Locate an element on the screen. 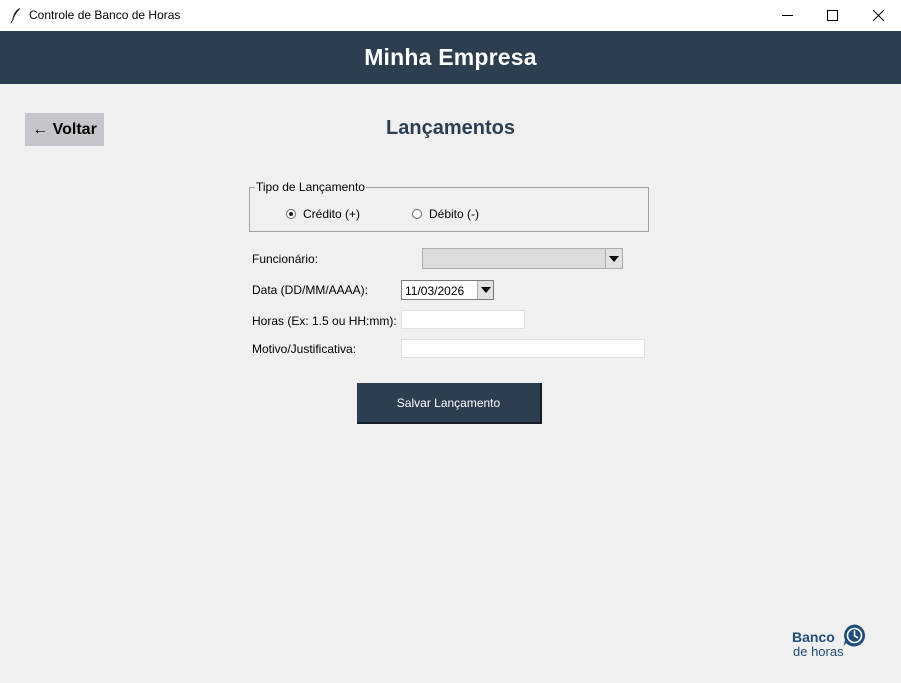 The height and width of the screenshot is (683, 901). debit-radio: Débito (-) is located at coordinates (445, 214).